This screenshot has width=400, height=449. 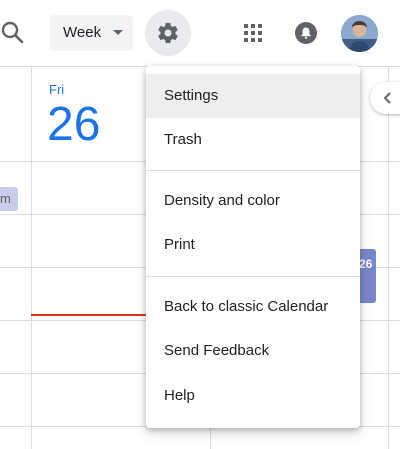 What do you see at coordinates (82, 32) in the screenshot?
I see `view-select-label: Week` at bounding box center [82, 32].